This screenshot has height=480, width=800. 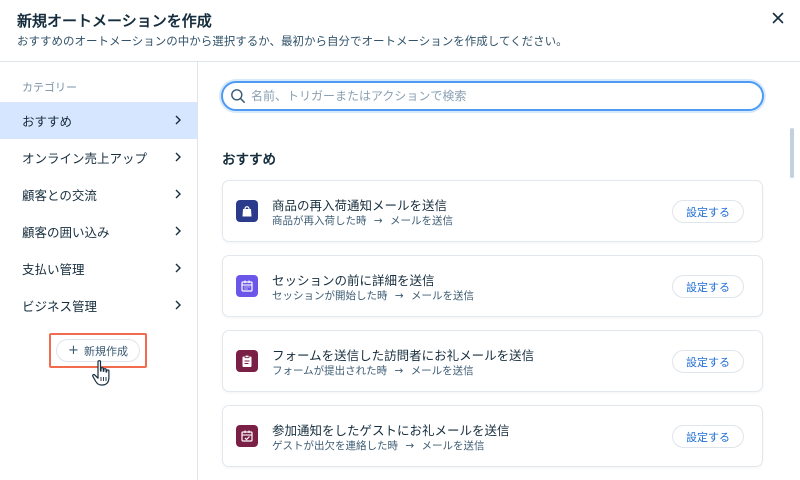 What do you see at coordinates (60, 306) in the screenshot?
I see `sidebar-item-label: ビジネス管理` at bounding box center [60, 306].